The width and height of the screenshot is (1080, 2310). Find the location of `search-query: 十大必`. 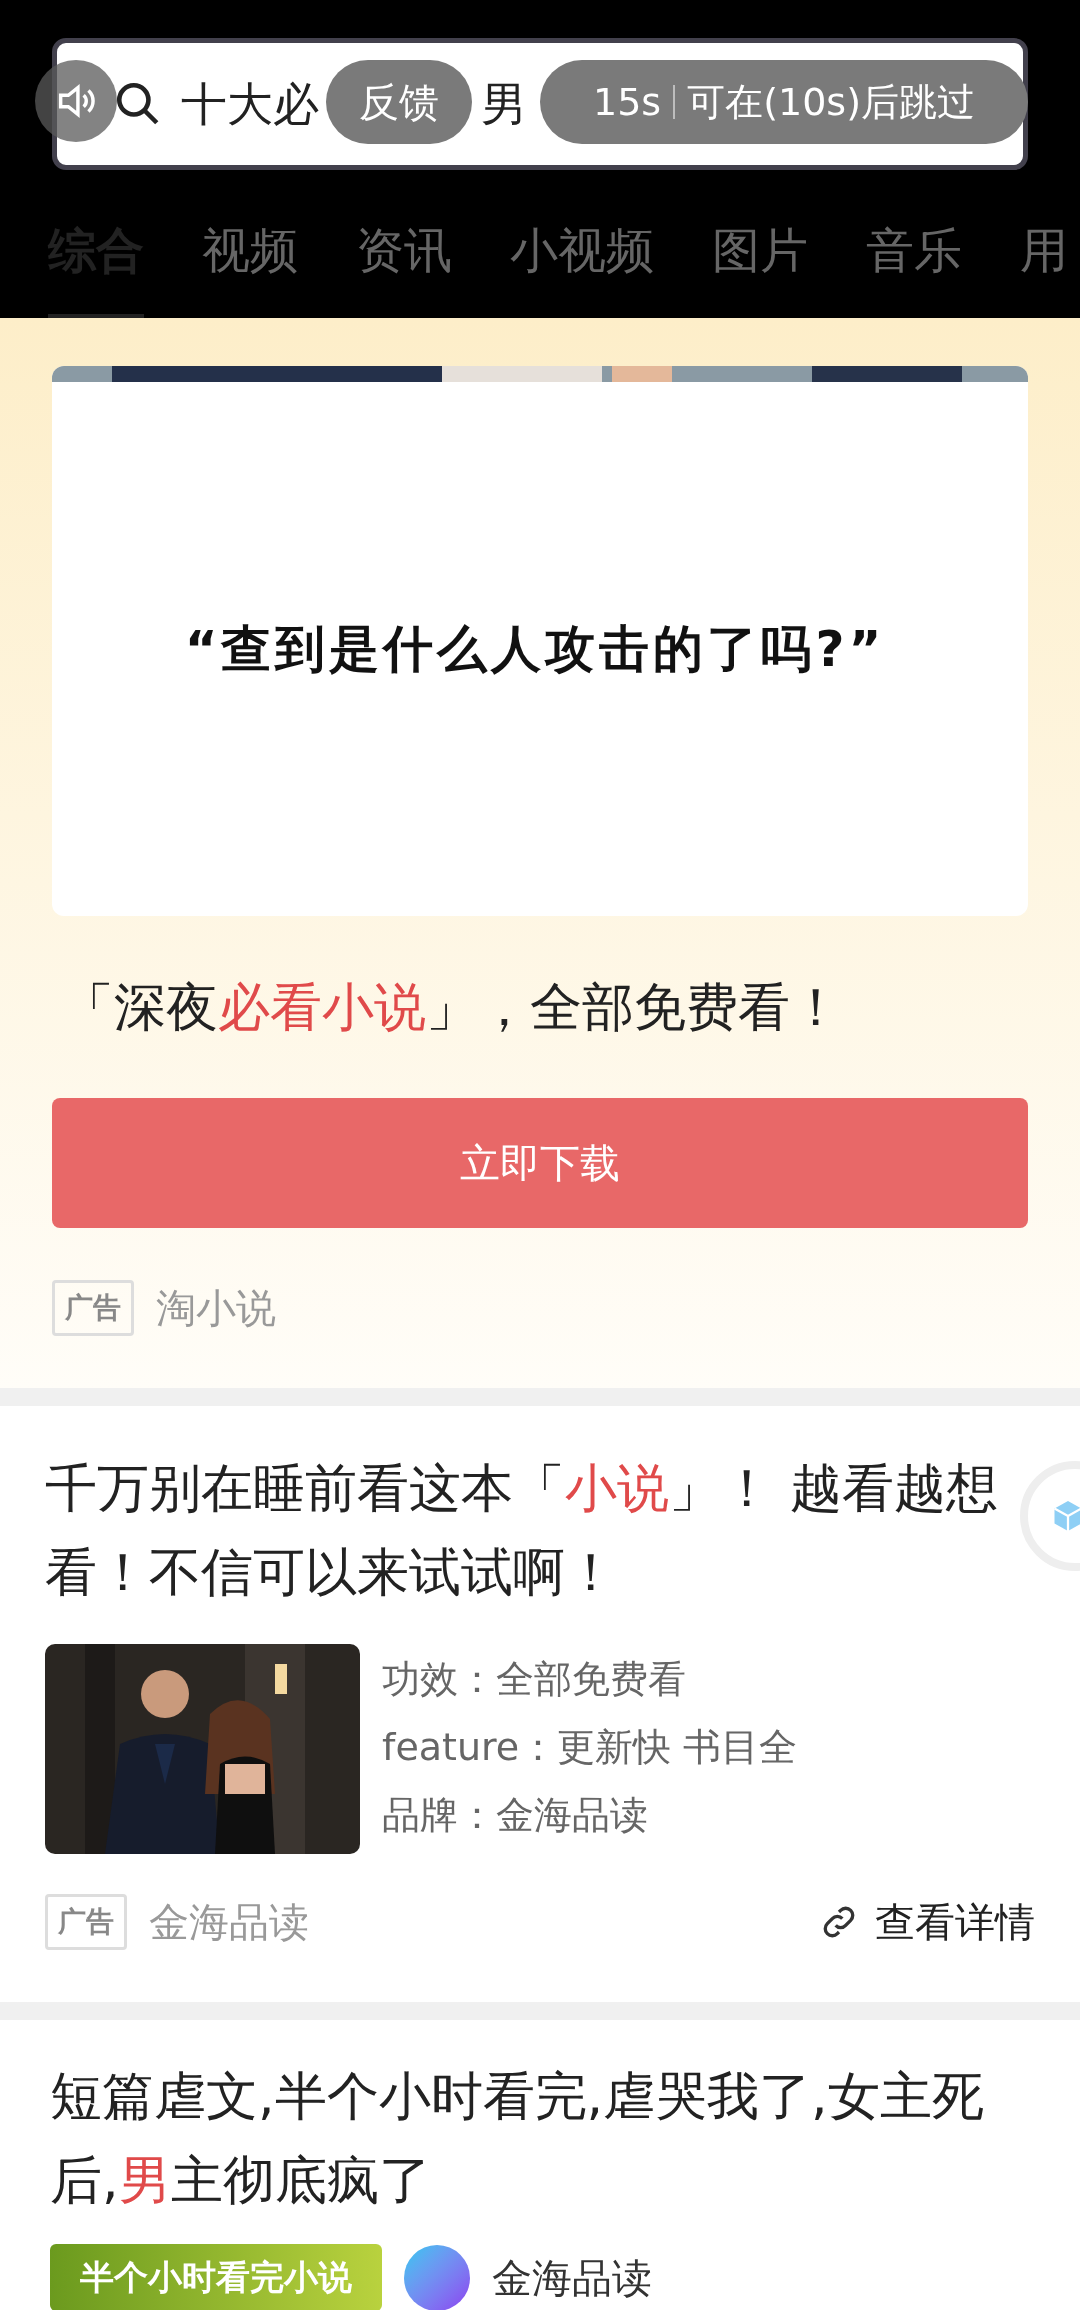

search-query: 十大必 is located at coordinates (250, 104).